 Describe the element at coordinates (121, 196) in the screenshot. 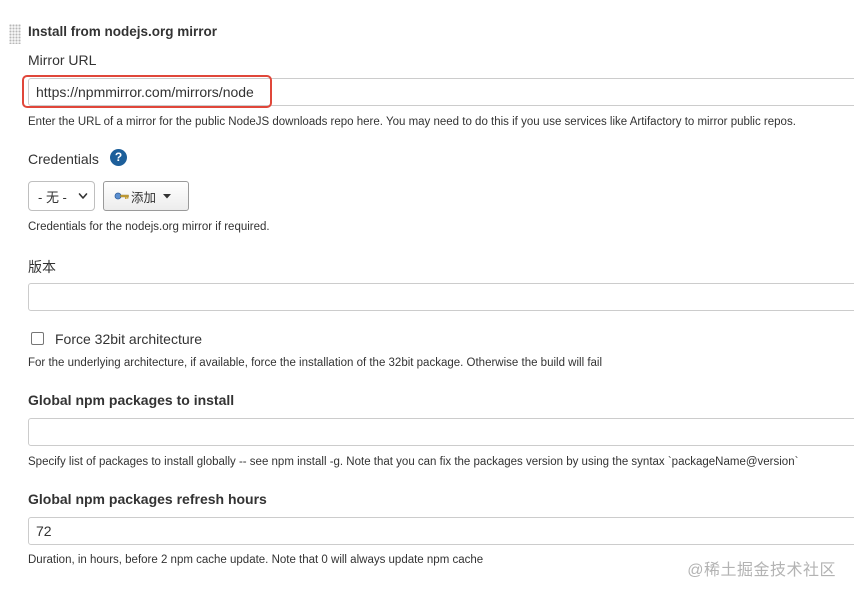

I see `key-icon` at that location.